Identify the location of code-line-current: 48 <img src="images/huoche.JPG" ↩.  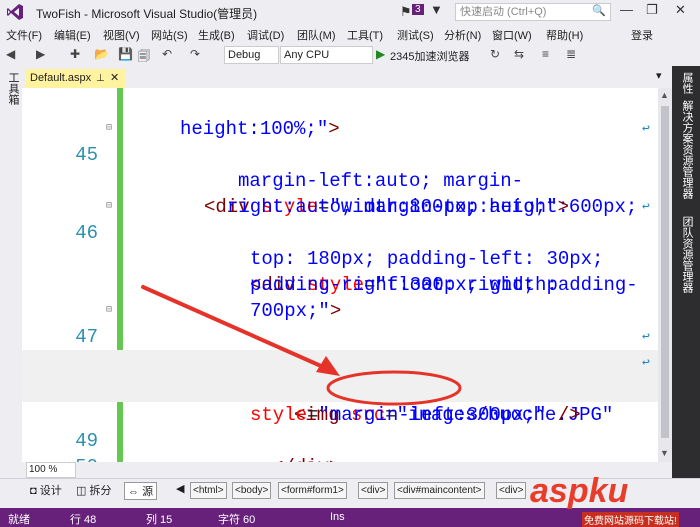
(340, 388).